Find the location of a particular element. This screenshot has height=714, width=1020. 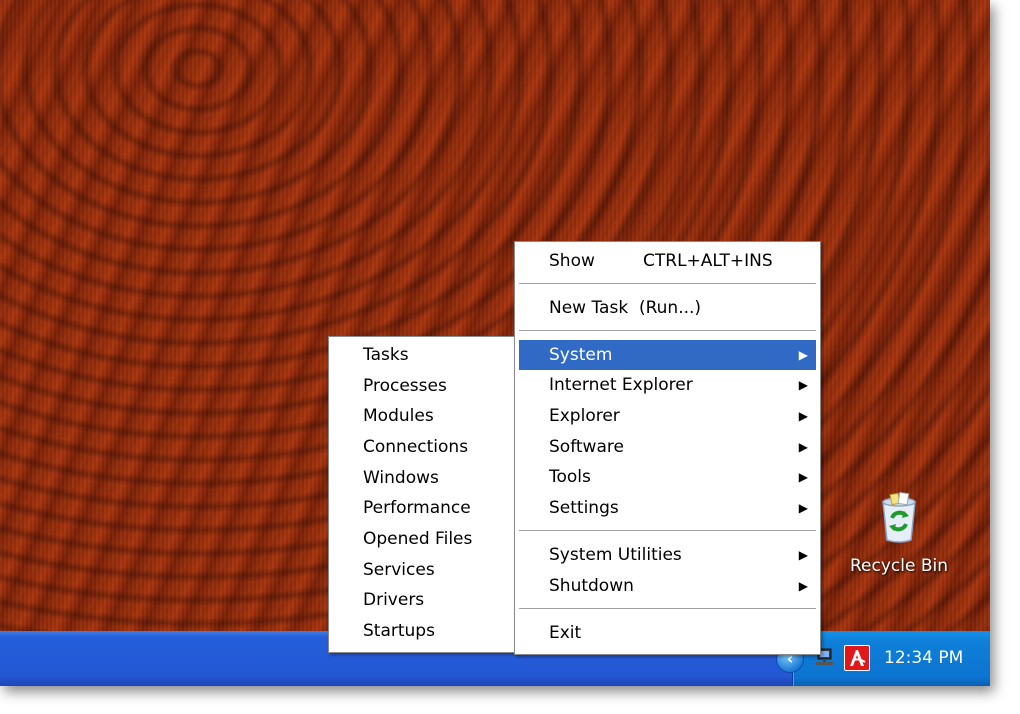

menu-item-label: Settings is located at coordinates (584, 508).